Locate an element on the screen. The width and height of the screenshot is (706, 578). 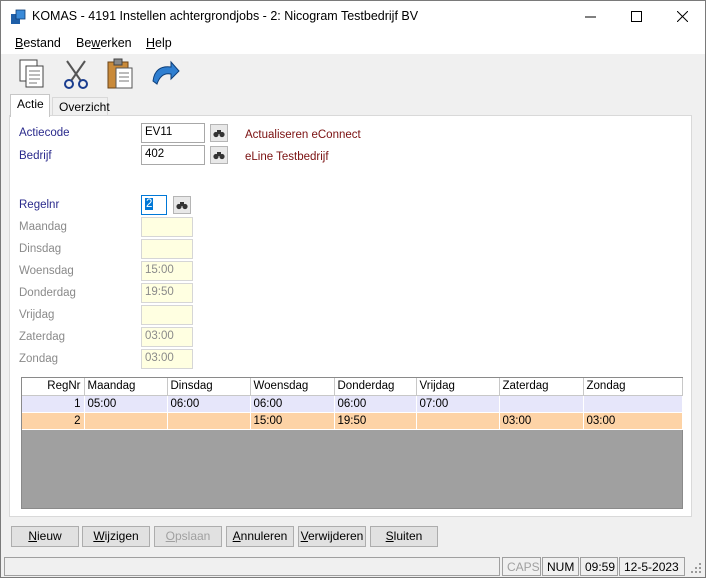
column-header: Maandag is located at coordinates (126, 387).